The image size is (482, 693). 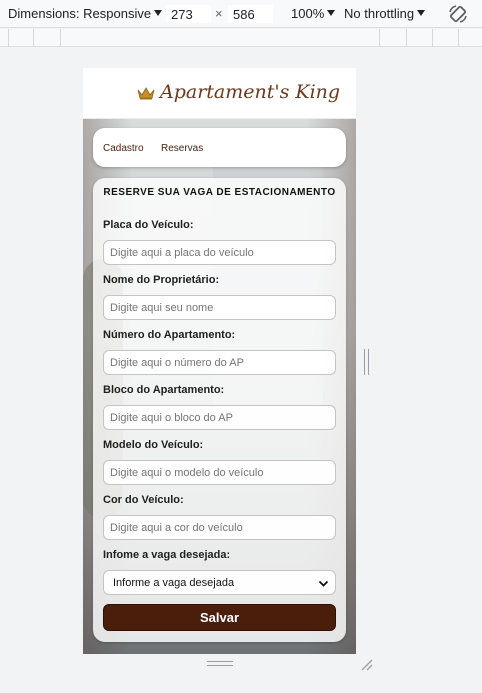 What do you see at coordinates (219, 252) in the screenshot?
I see `placa-input` at bounding box center [219, 252].